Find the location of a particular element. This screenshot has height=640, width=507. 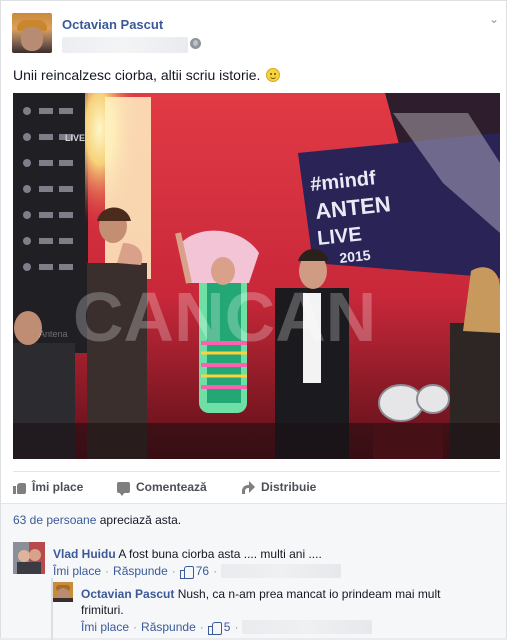

commenter-avatar-image is located at coordinates (29, 558).